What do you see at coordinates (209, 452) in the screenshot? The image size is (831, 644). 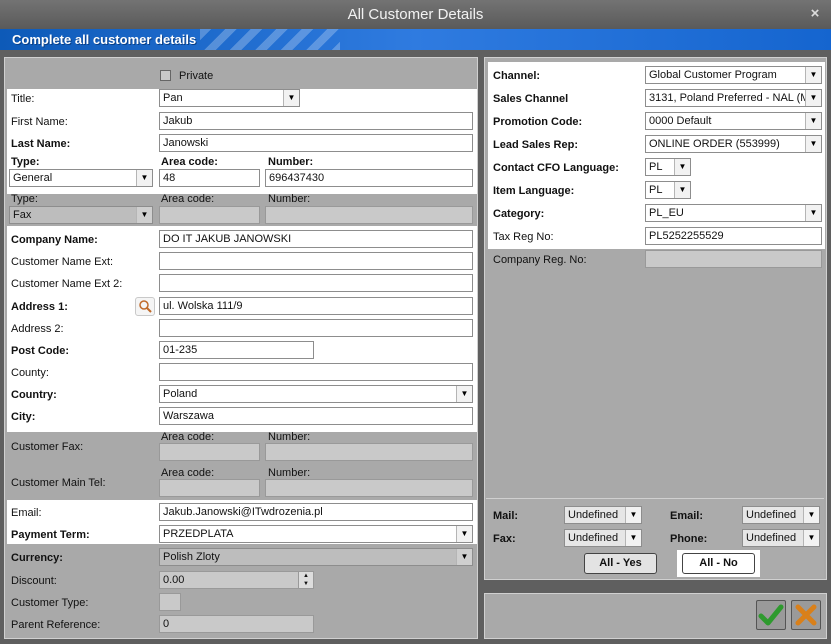 I see `cfax-area-field` at bounding box center [209, 452].